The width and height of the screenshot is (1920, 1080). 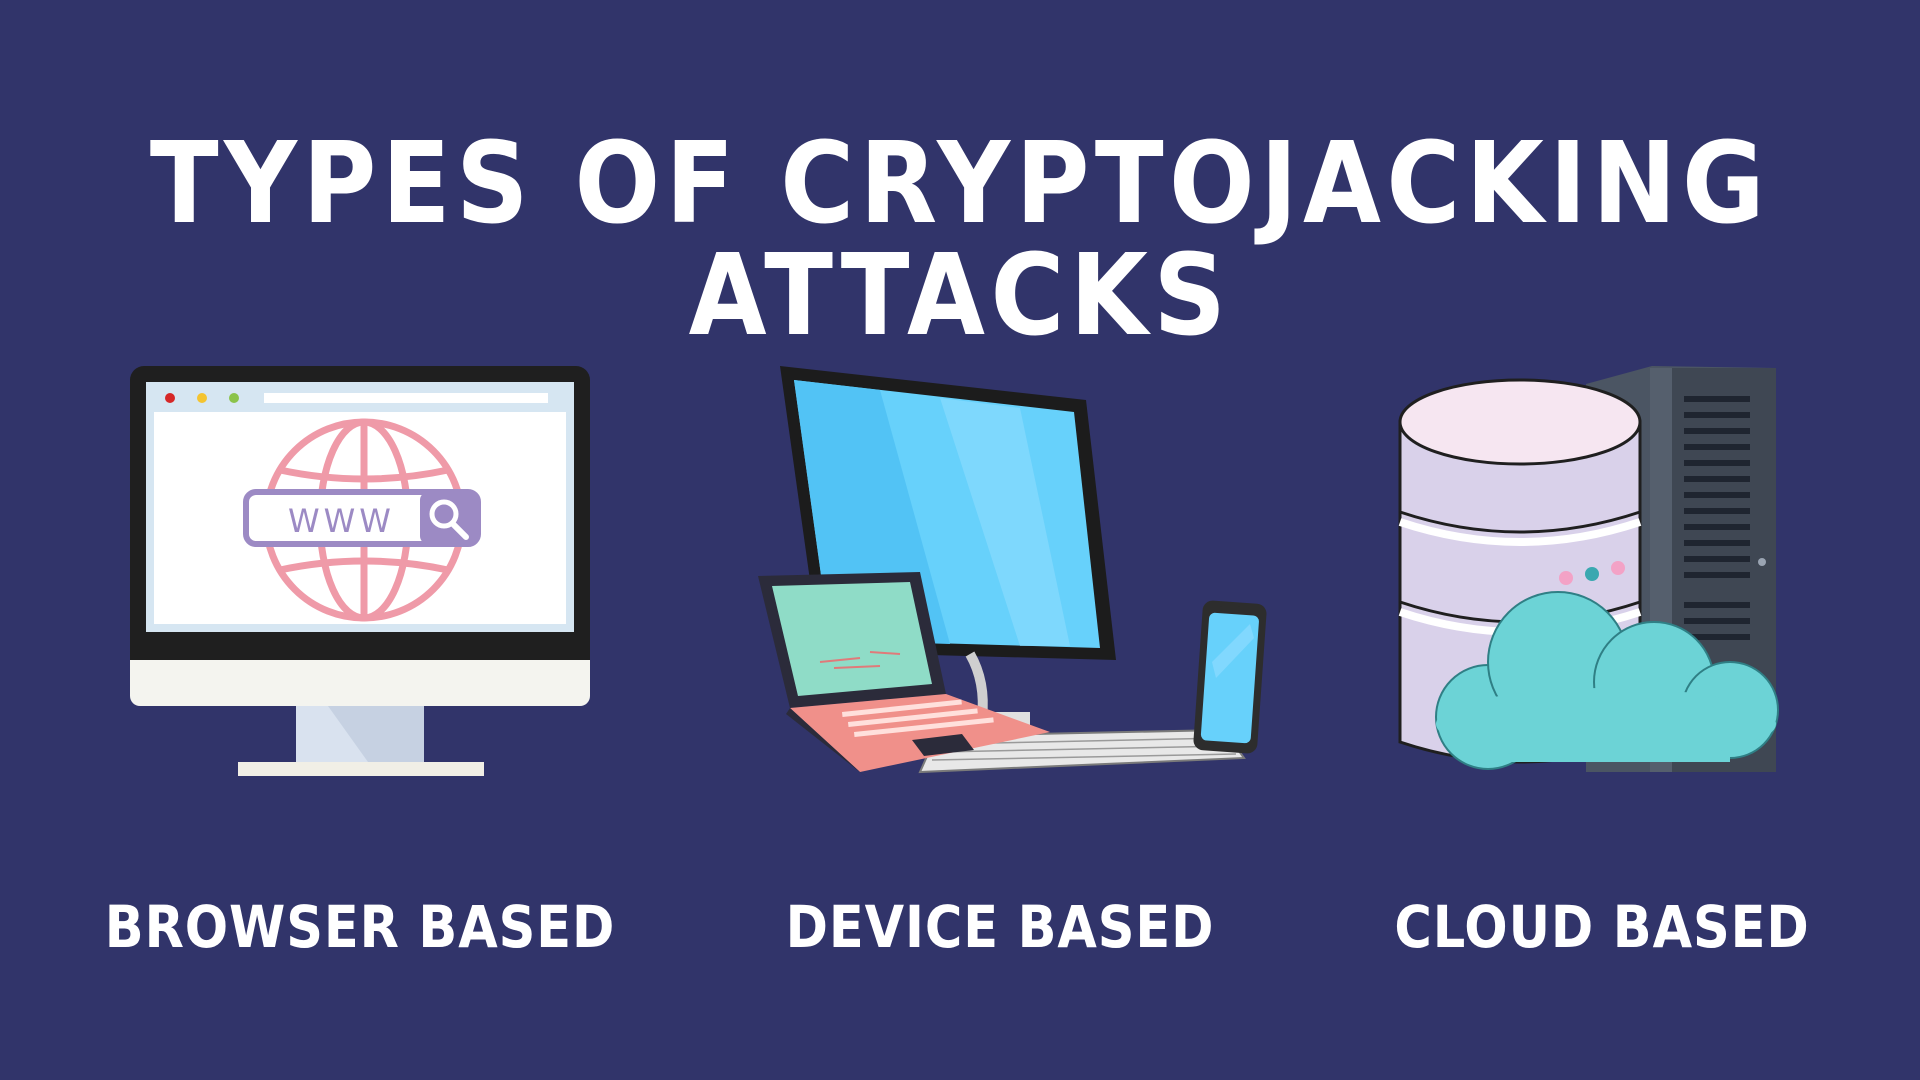 What do you see at coordinates (1602, 927) in the screenshot?
I see `cloud-based-label: CLOUD BASED` at bounding box center [1602, 927].